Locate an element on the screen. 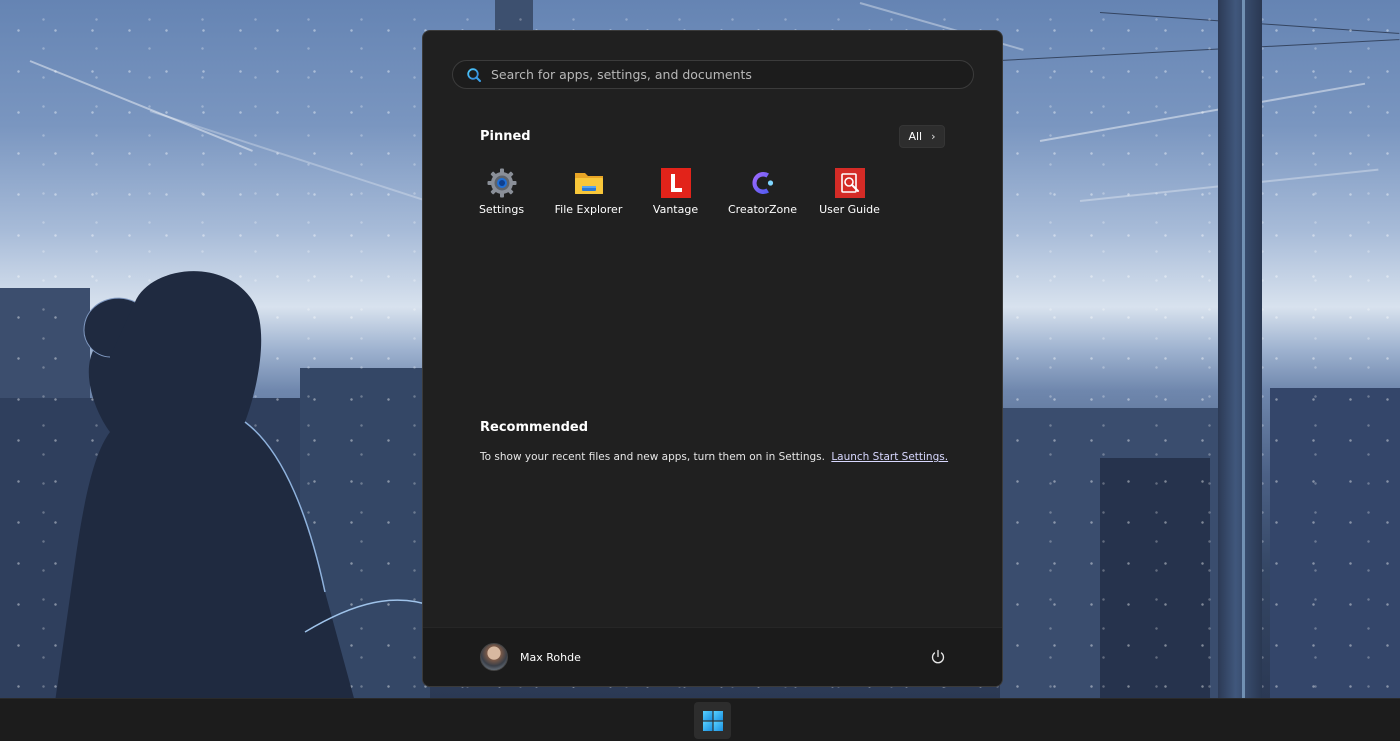  taskbar is located at coordinates (700, 719).